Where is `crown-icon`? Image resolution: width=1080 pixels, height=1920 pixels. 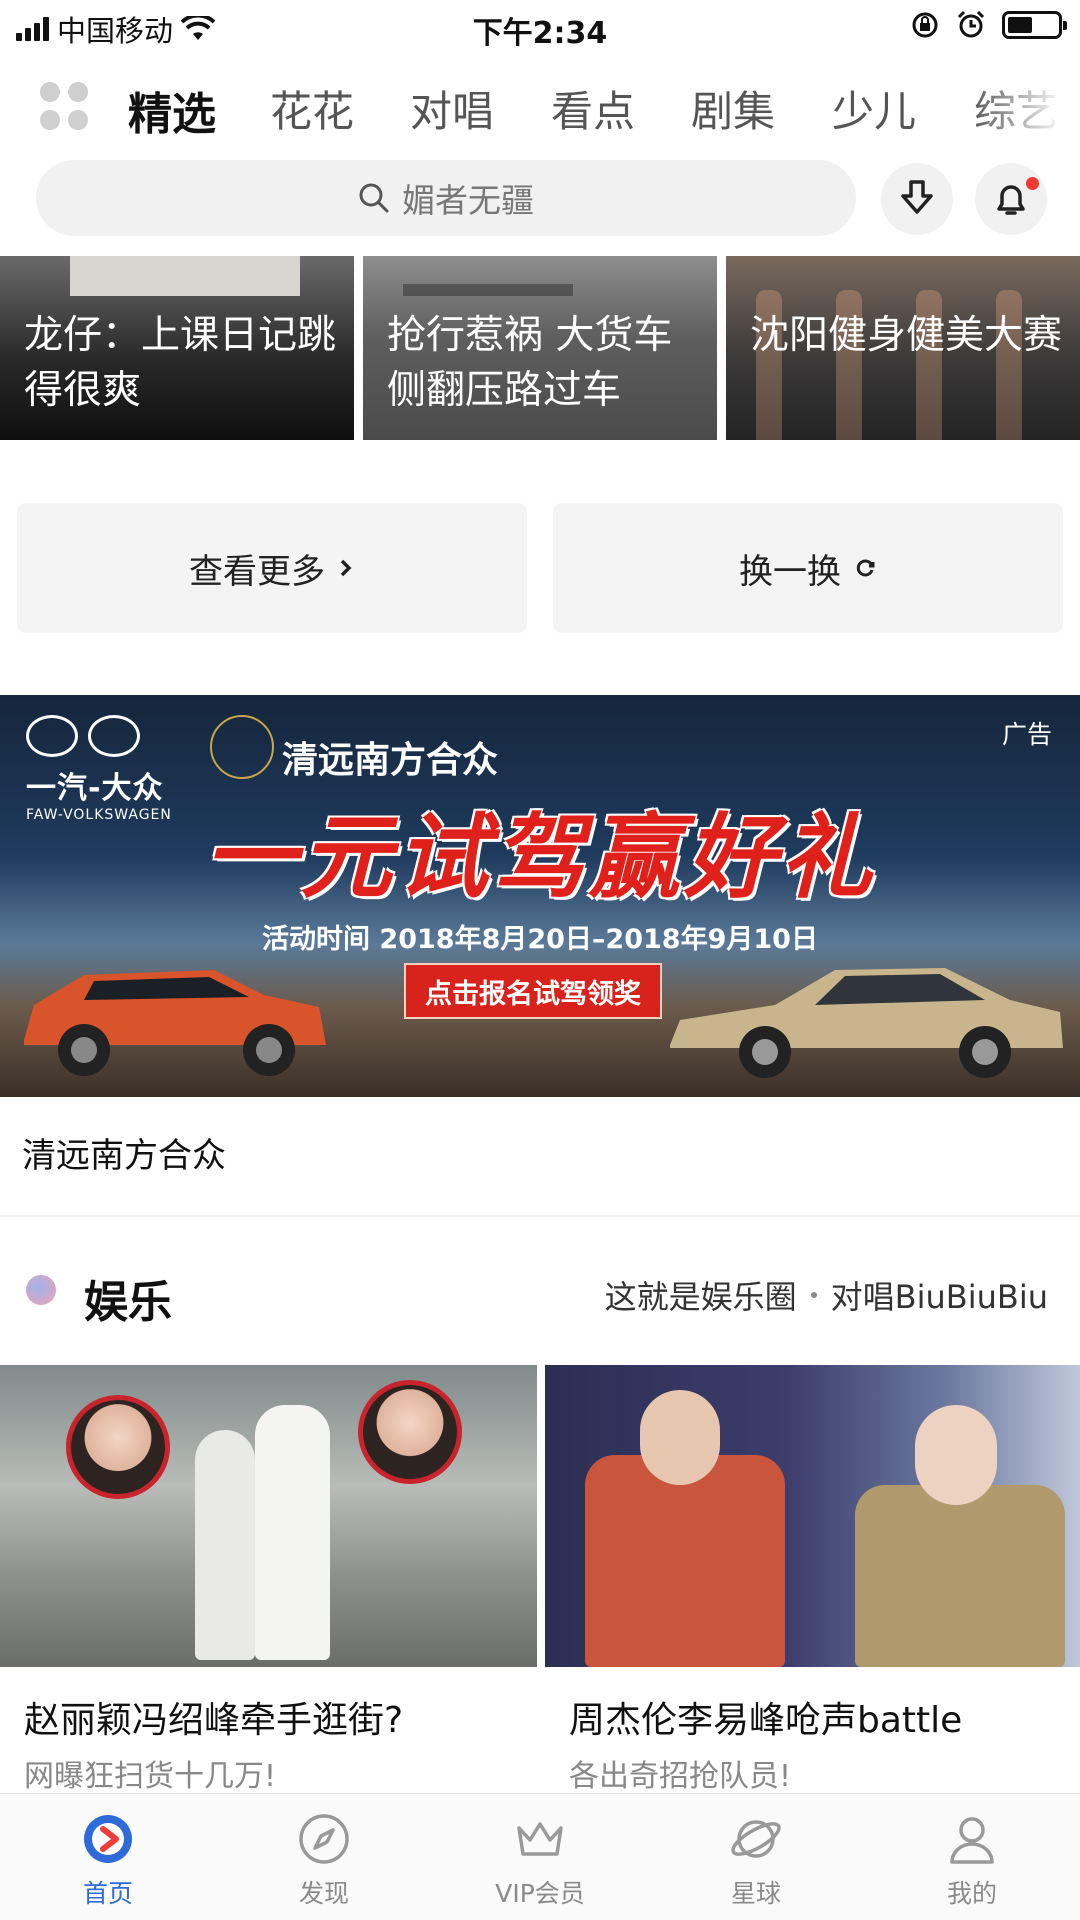 crown-icon is located at coordinates (540, 1839).